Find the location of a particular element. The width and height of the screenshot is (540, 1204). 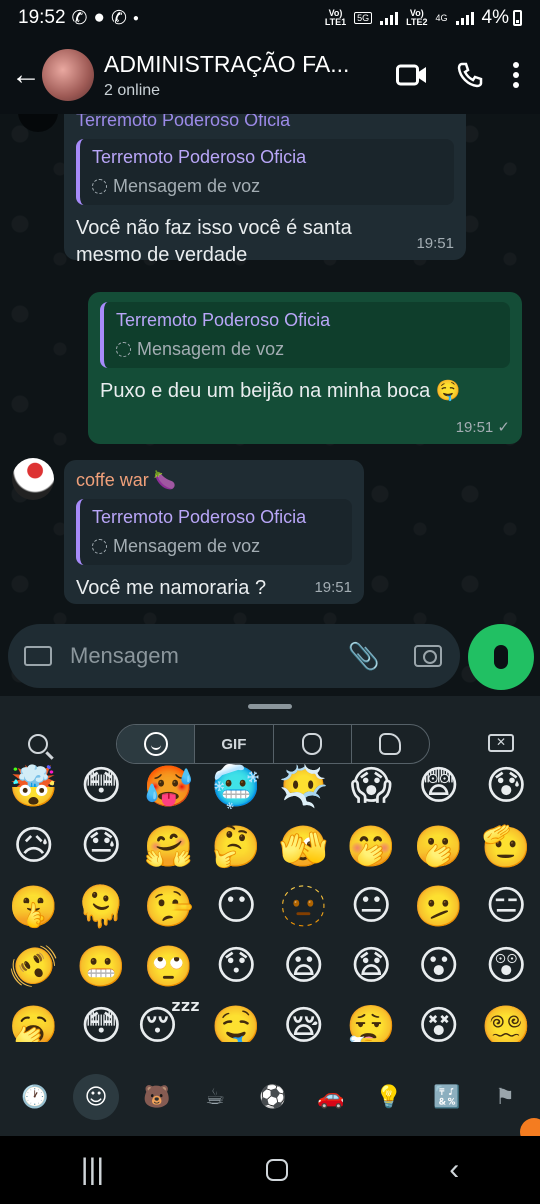

emoji-key: 😶 is located at coordinates (237, 906).